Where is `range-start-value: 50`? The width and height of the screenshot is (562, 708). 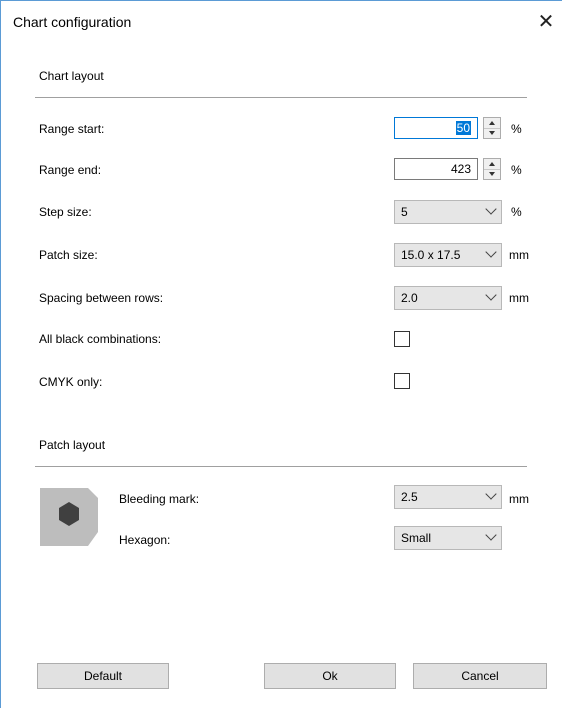 range-start-value: 50 is located at coordinates (463, 128).